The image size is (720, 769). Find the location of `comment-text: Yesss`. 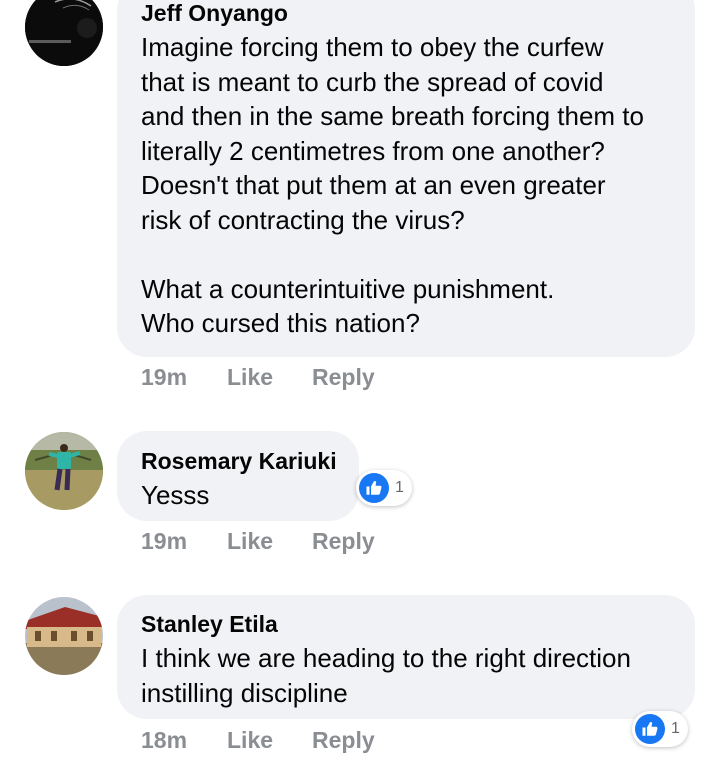

comment-text: Yesss is located at coordinates (175, 495).